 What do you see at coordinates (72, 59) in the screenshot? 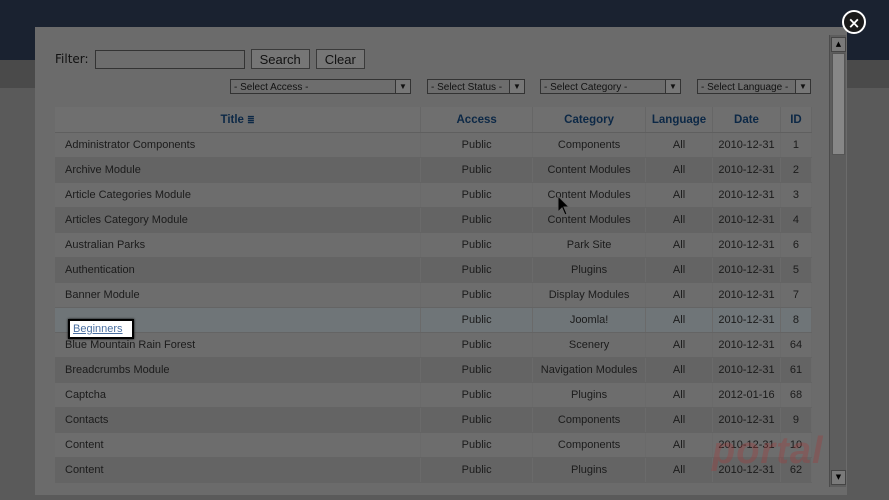
I see `filter-label: Filter:` at bounding box center [72, 59].